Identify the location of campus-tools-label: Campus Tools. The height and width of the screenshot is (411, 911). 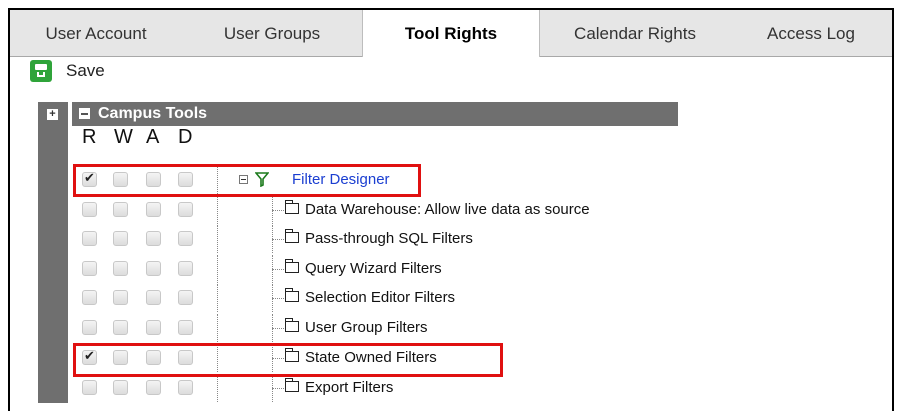
(153, 113).